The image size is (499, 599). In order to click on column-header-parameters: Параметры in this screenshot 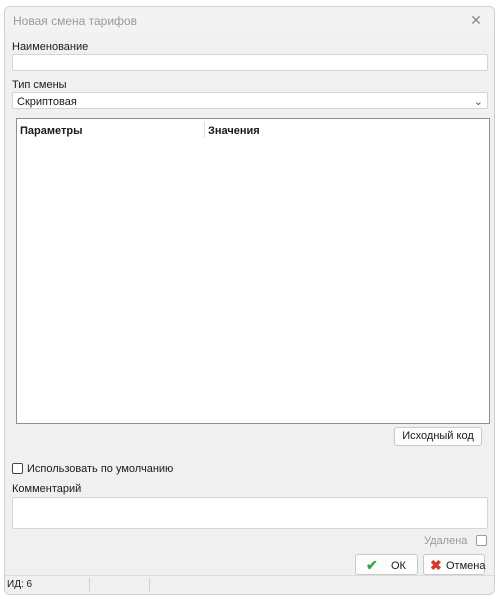, I will do `click(51, 131)`.